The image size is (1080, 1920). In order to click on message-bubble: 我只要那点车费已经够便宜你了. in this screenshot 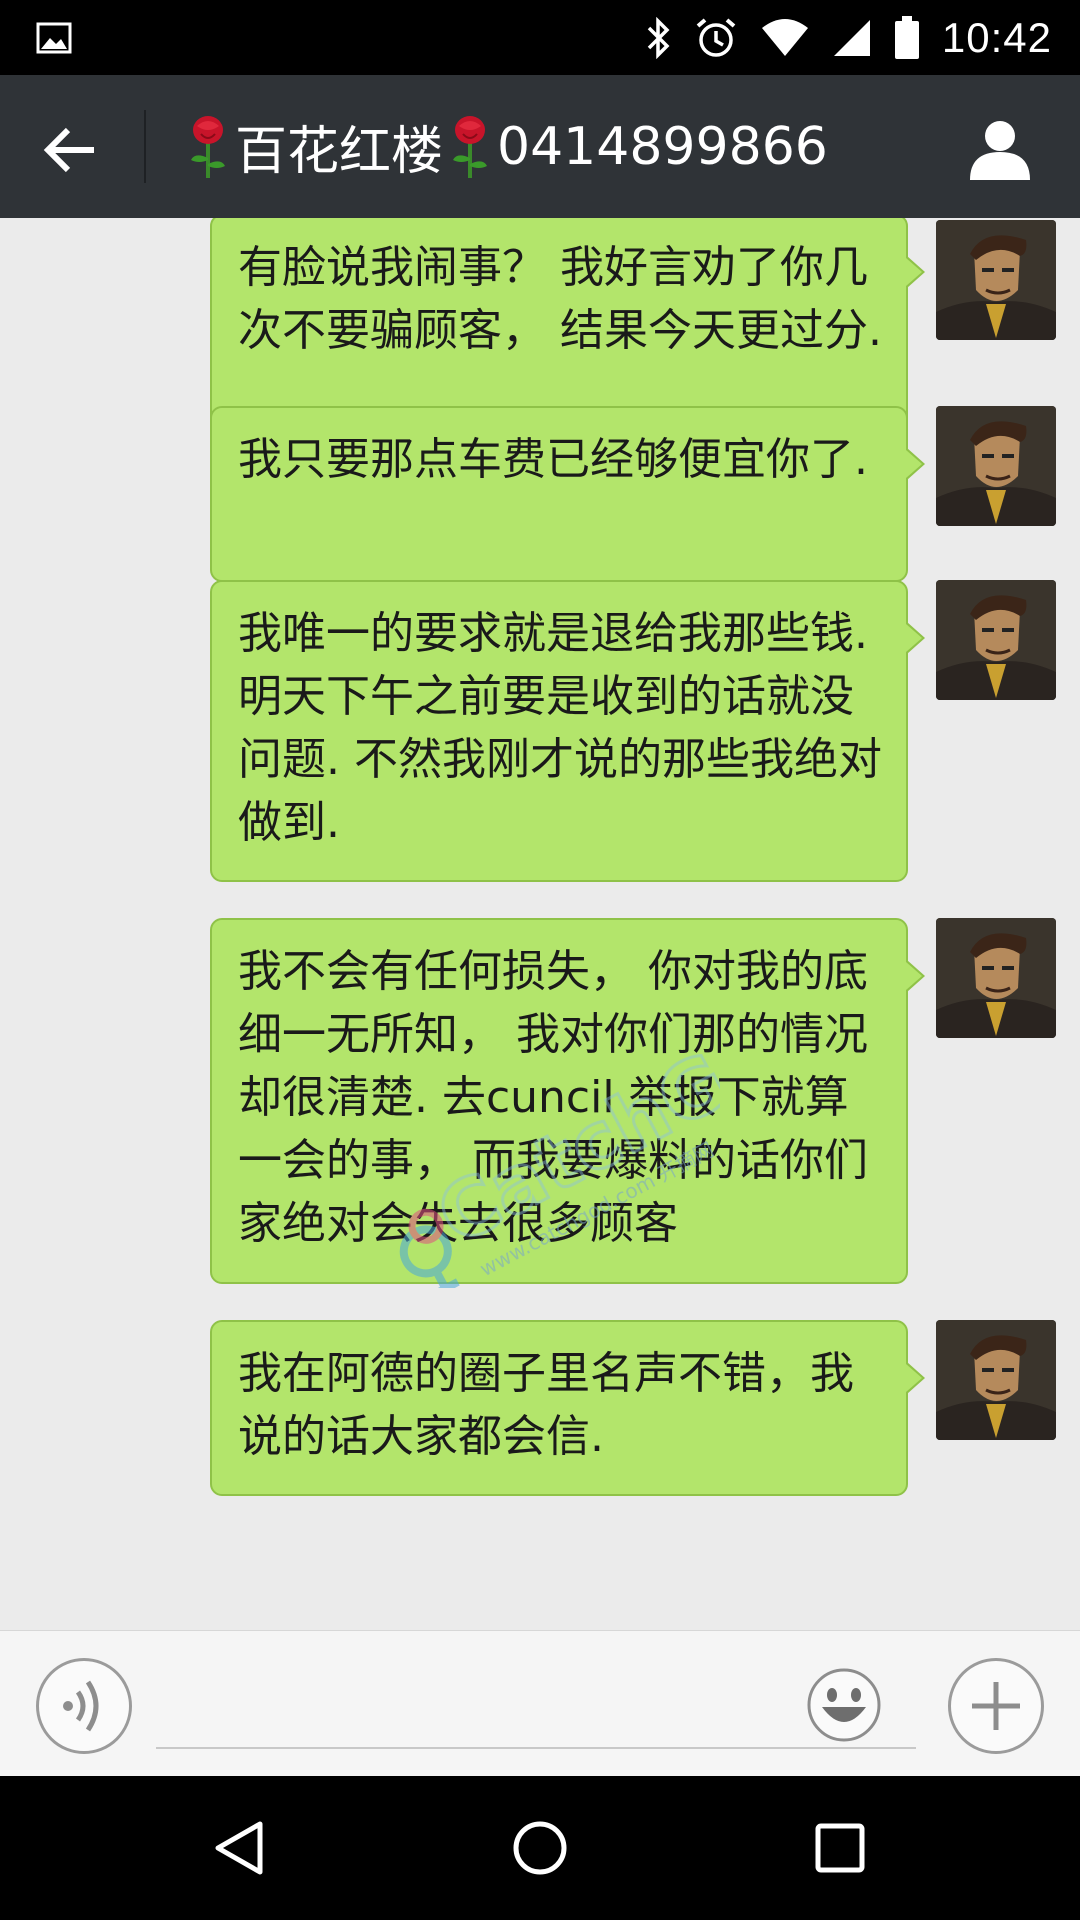, I will do `click(567, 494)`.